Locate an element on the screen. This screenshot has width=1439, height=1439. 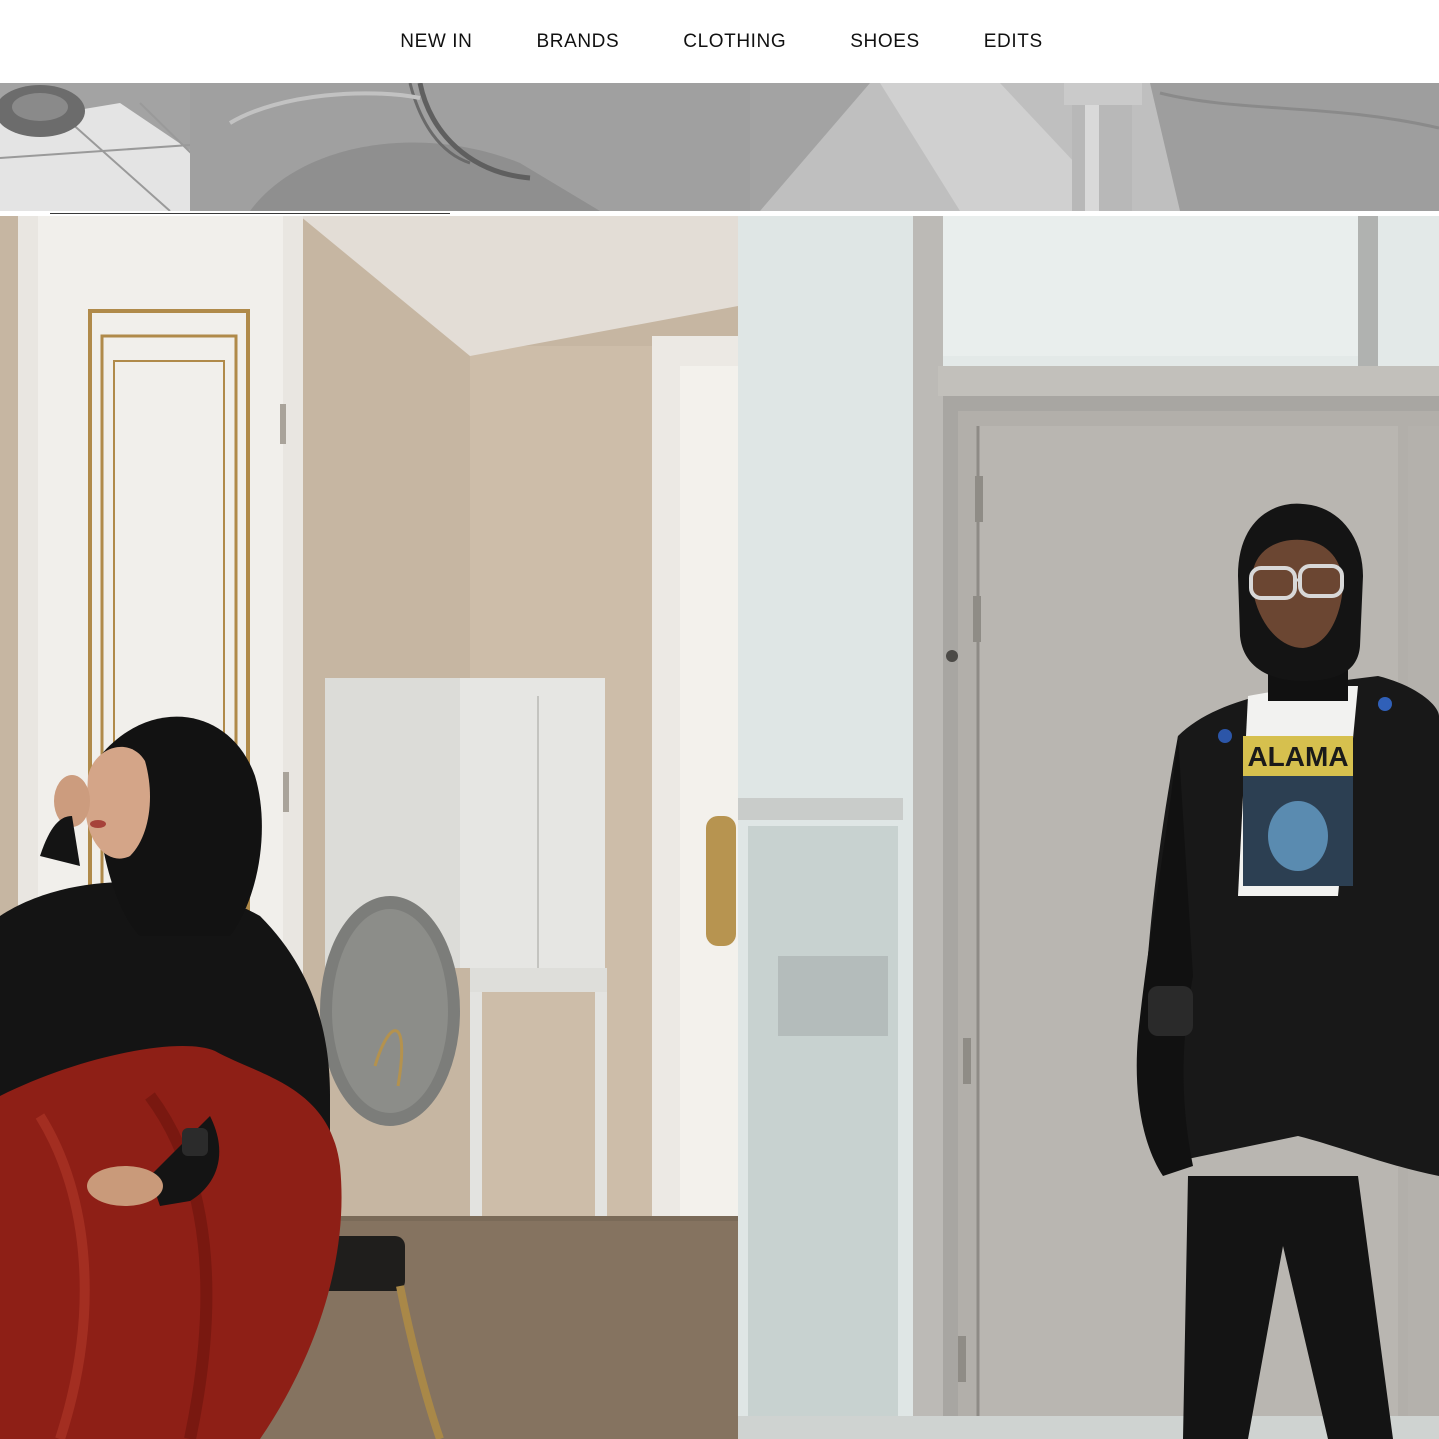
grayscale-photo-icon is located at coordinates (719, 147).